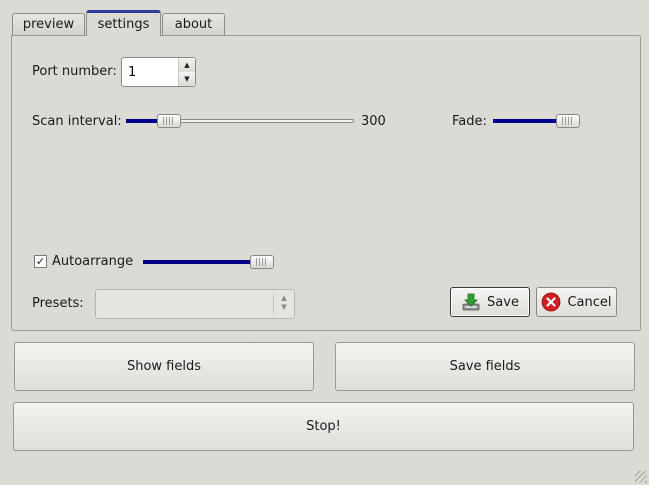  What do you see at coordinates (373, 121) in the screenshot?
I see `scan-interval-value: 300` at bounding box center [373, 121].